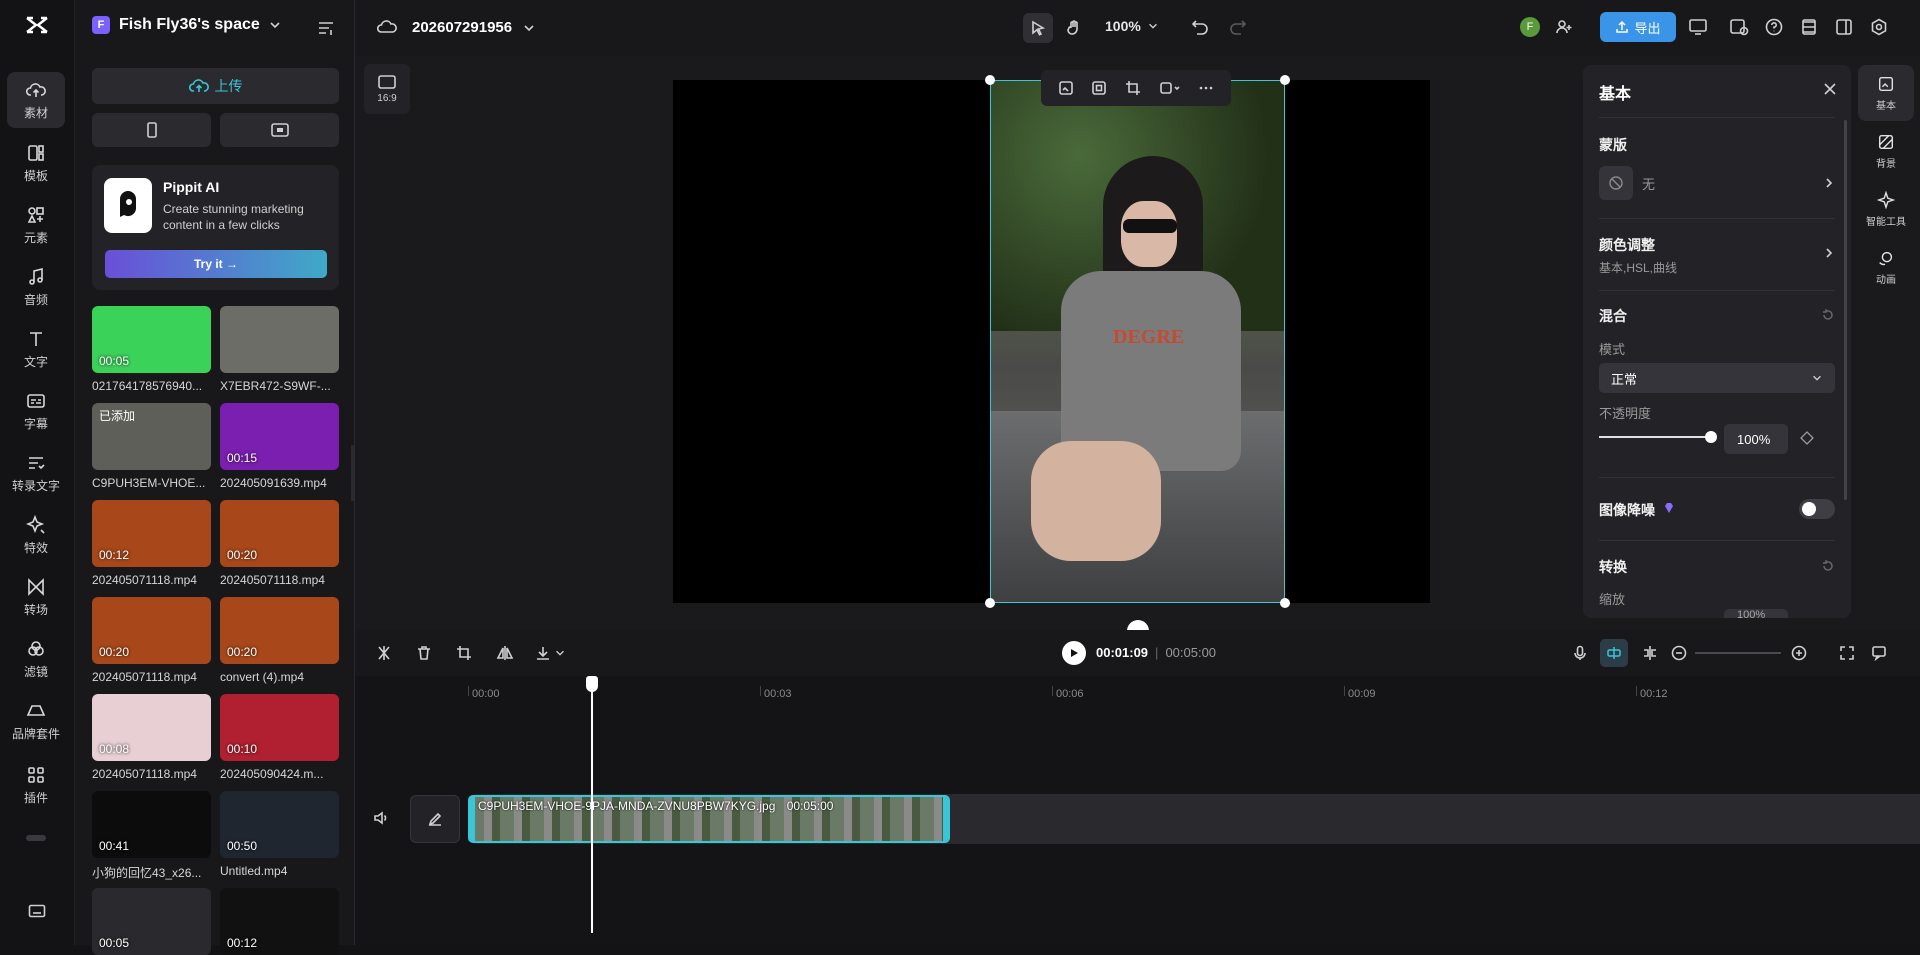 This screenshot has width=1920, height=955. I want to click on zoom-in-icon, so click(1799, 653).